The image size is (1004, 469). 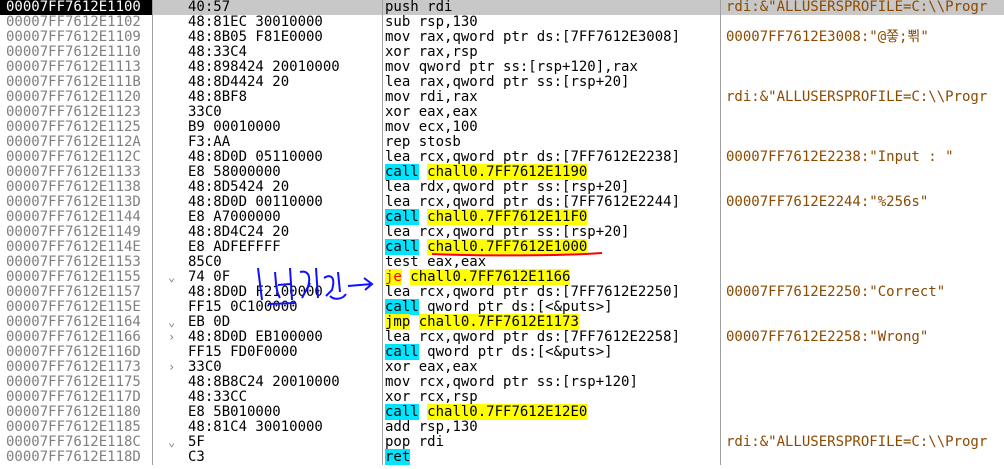 I want to click on disasm-row: 00007FF7612E1110 48:33C4 xor rax,rsp, so click(x=502, y=52).